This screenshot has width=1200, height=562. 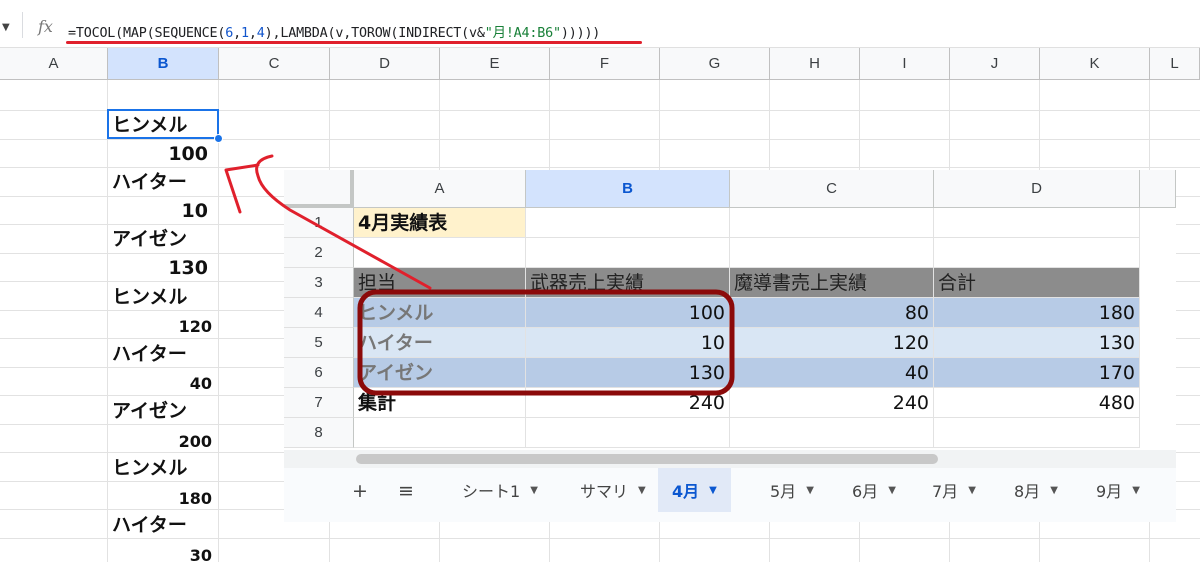 What do you see at coordinates (343, 222) in the screenshot?
I see `arrow-annotation` at bounding box center [343, 222].